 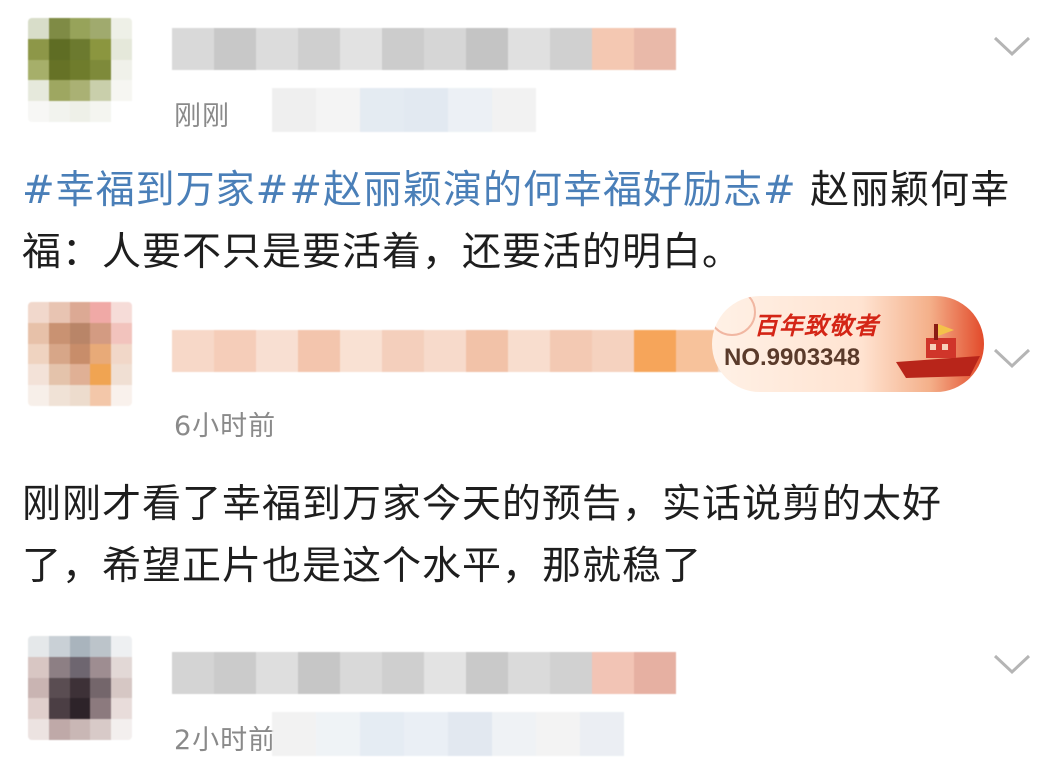 What do you see at coordinates (225, 426) in the screenshot?
I see `comment-time: 6小时前` at bounding box center [225, 426].